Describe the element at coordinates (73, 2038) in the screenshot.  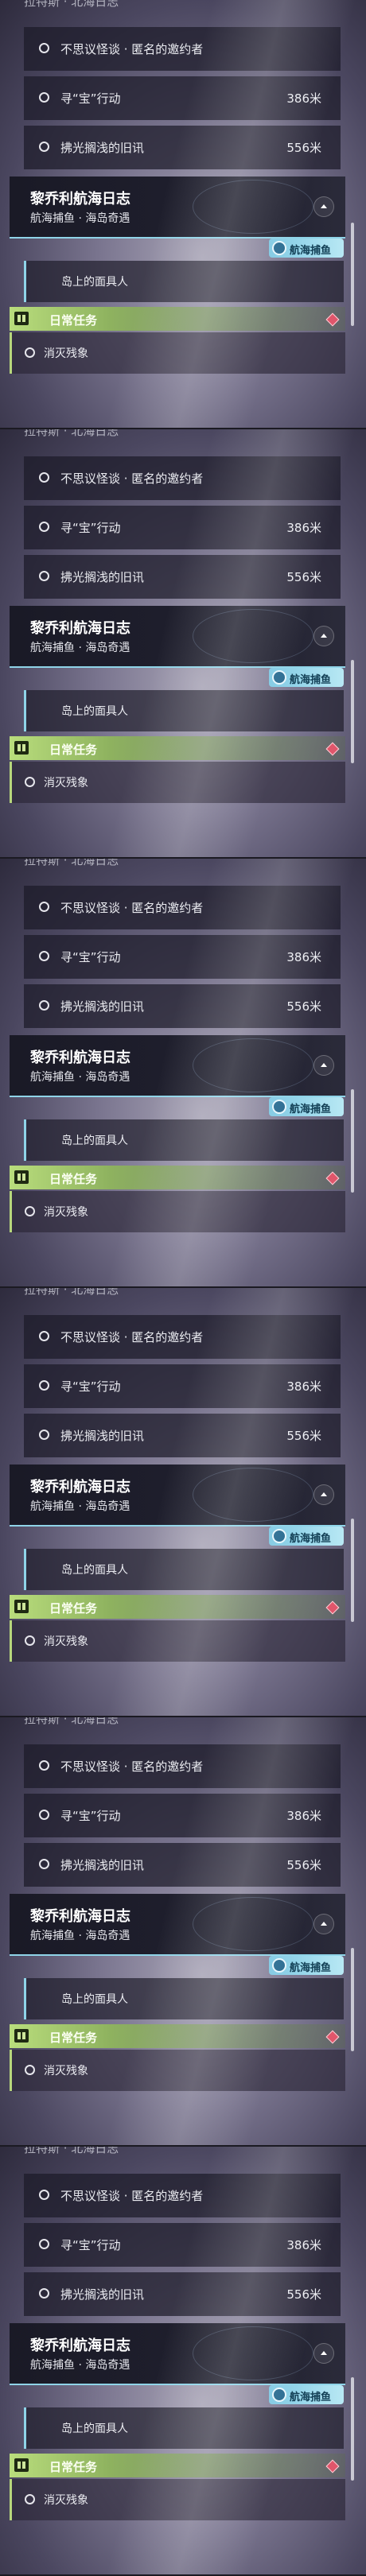
I see `daily-task-title: 日常任务` at that location.